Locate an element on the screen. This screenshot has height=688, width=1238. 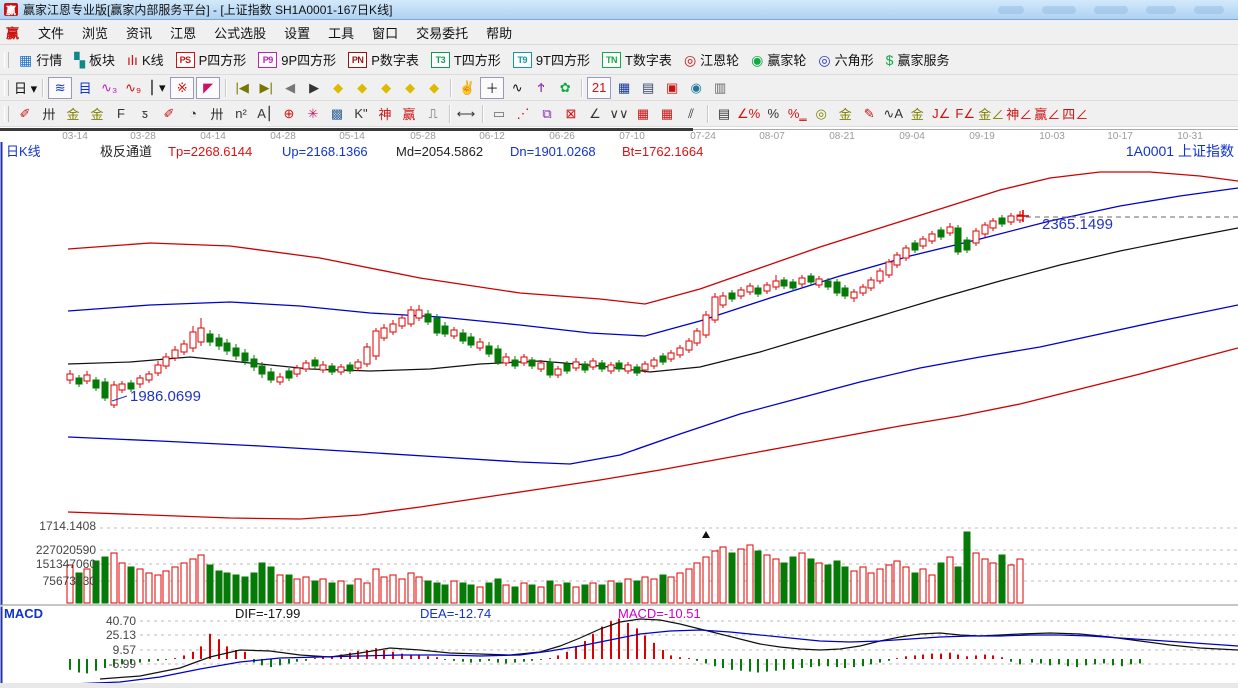
toolbar3-button-28: ▦ is located at coordinates (667, 113).